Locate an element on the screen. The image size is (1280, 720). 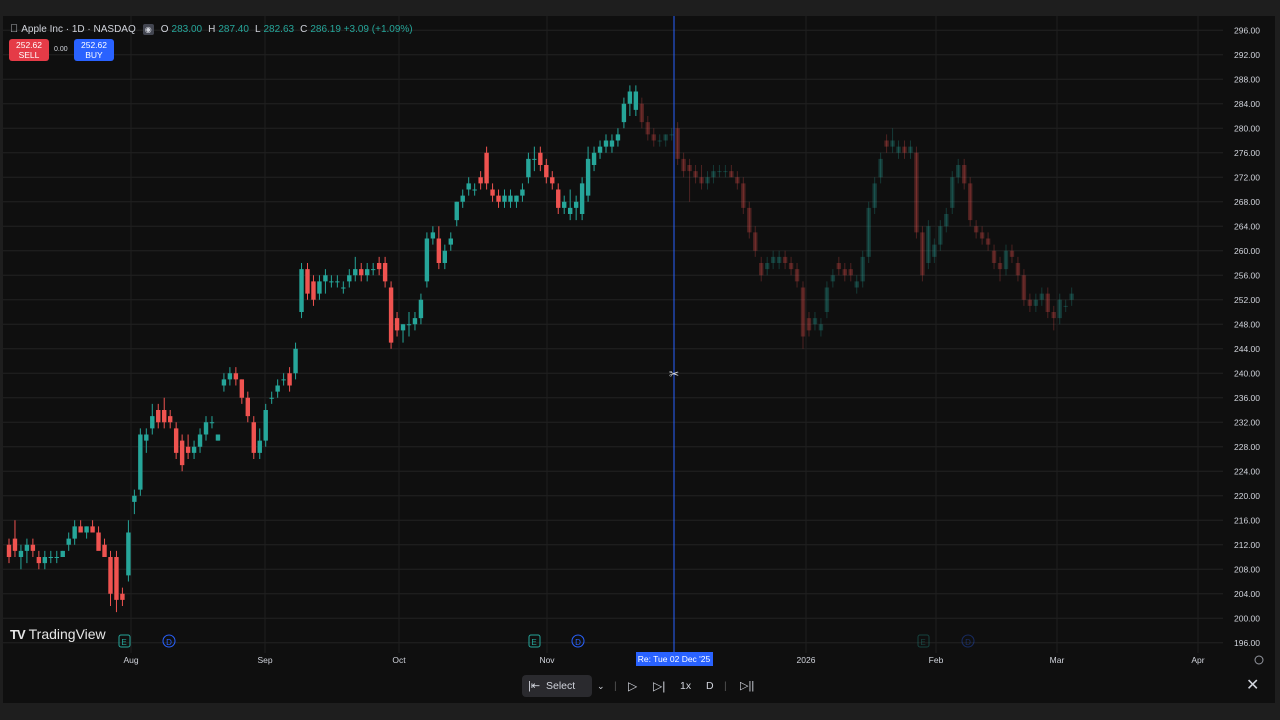
price-axis-label: 220.00 is located at coordinates (1247, 496).